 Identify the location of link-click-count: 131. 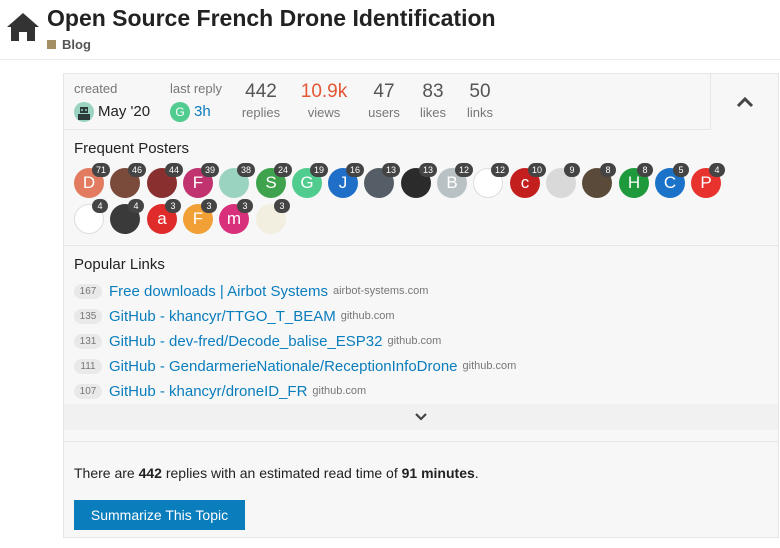
(88, 341).